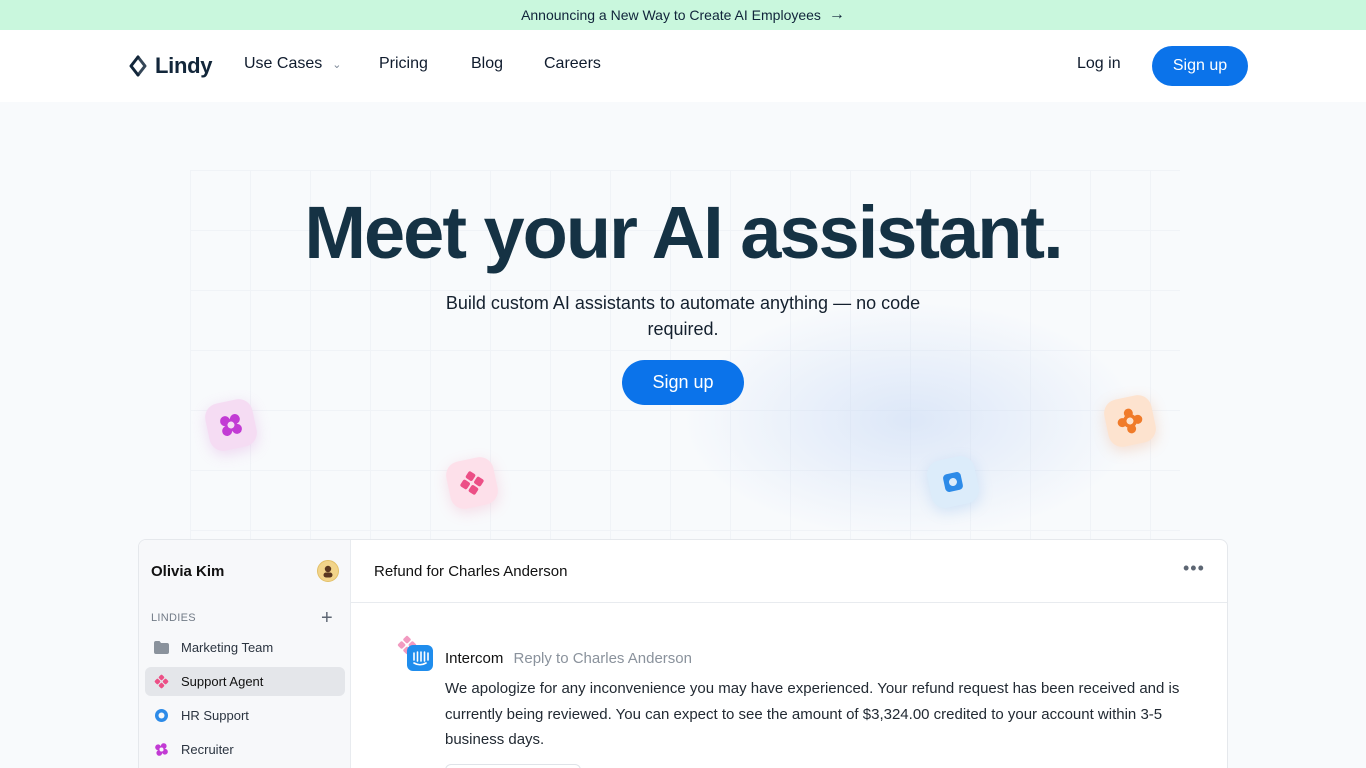 The width and height of the screenshot is (1366, 768). Describe the element at coordinates (283, 63) in the screenshot. I see `nav-use-cases-label: Use Cases` at that location.